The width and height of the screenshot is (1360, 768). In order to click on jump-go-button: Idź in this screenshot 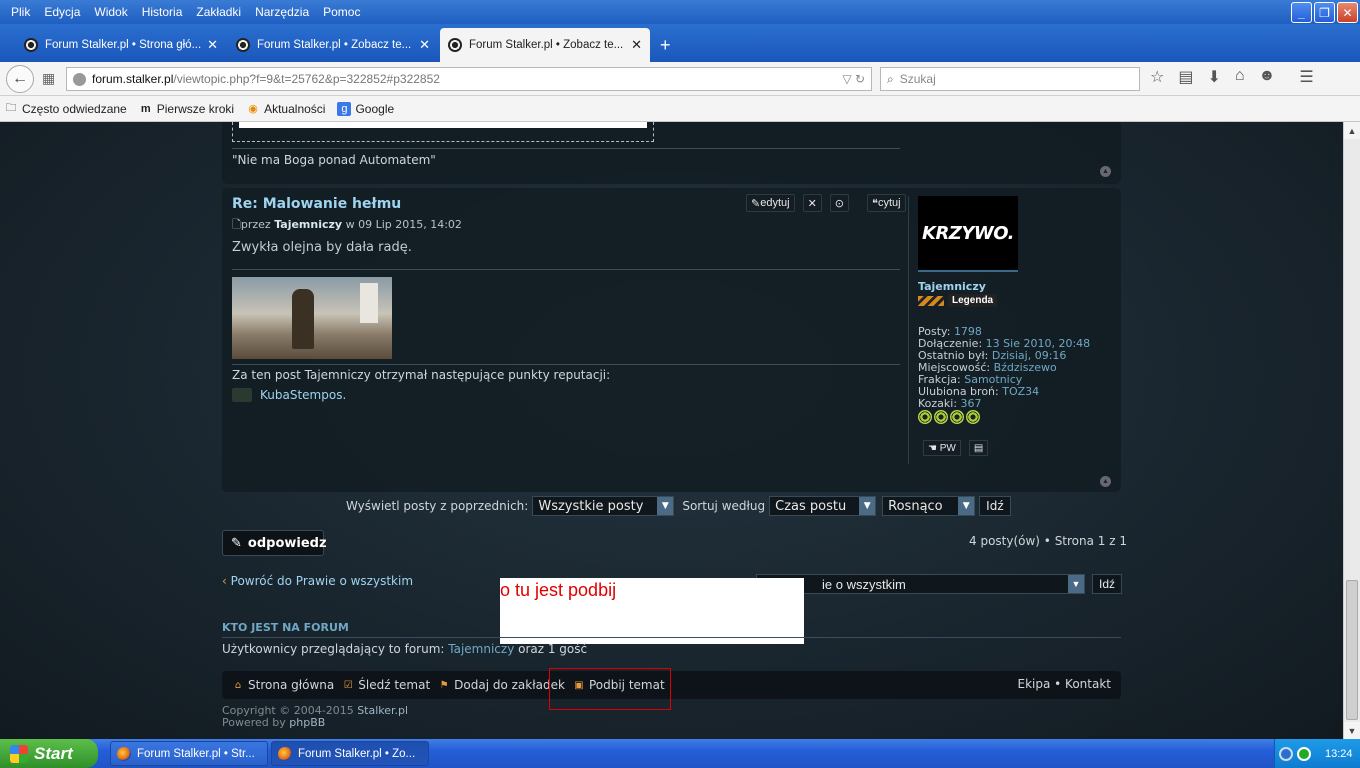, I will do `click(1107, 584)`.